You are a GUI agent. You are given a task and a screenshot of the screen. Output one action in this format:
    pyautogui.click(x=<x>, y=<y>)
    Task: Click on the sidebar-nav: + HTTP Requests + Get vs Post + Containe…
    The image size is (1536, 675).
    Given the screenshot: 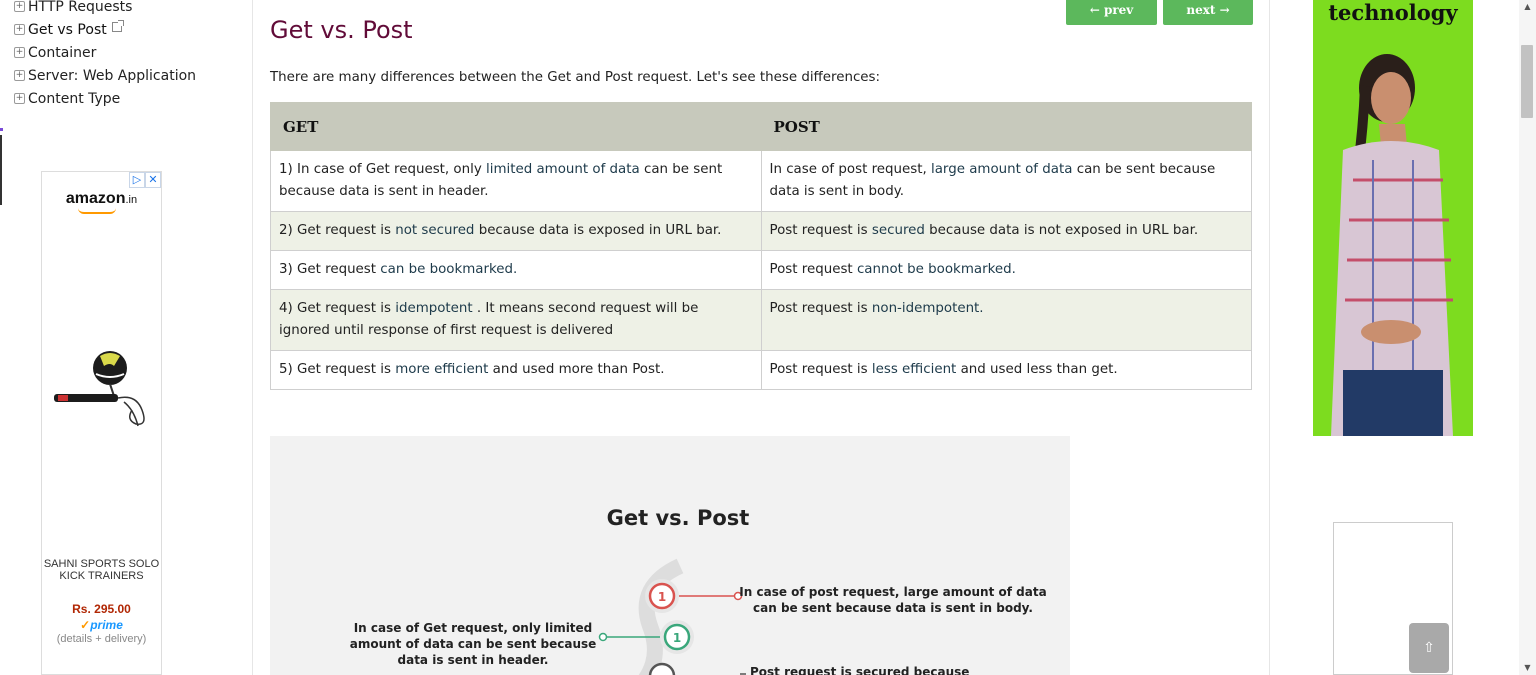 What is the action you would take?
    pyautogui.click(x=105, y=55)
    